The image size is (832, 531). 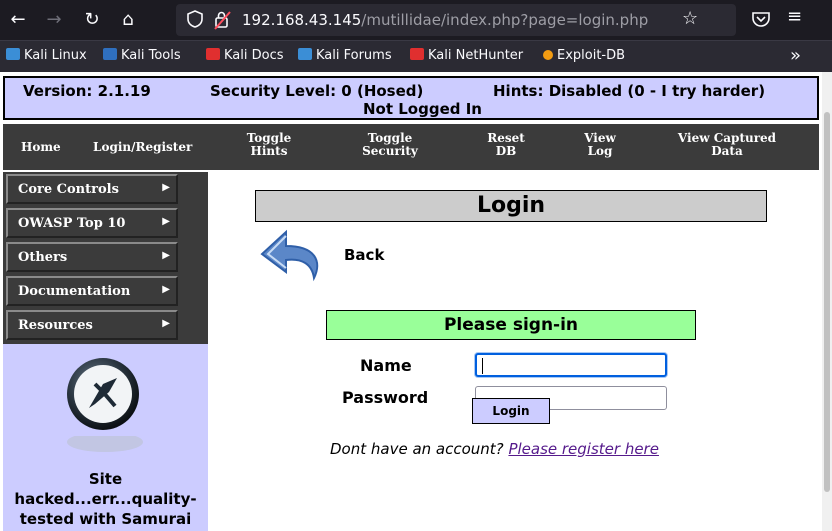 What do you see at coordinates (105, 444) in the screenshot?
I see `logo-reflection` at bounding box center [105, 444].